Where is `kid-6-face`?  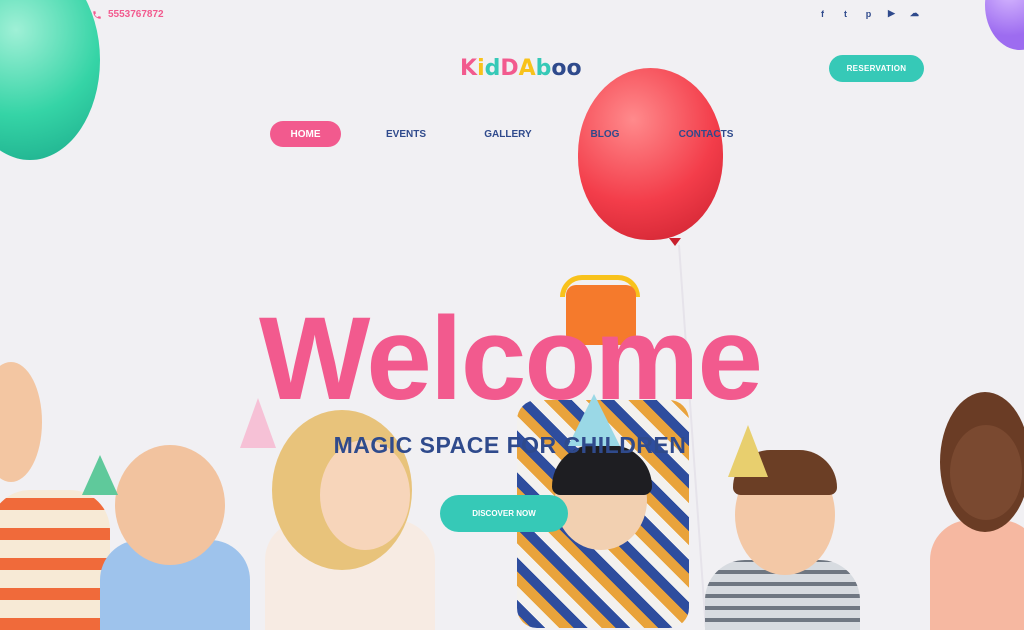
kid-6-face is located at coordinates (986, 472).